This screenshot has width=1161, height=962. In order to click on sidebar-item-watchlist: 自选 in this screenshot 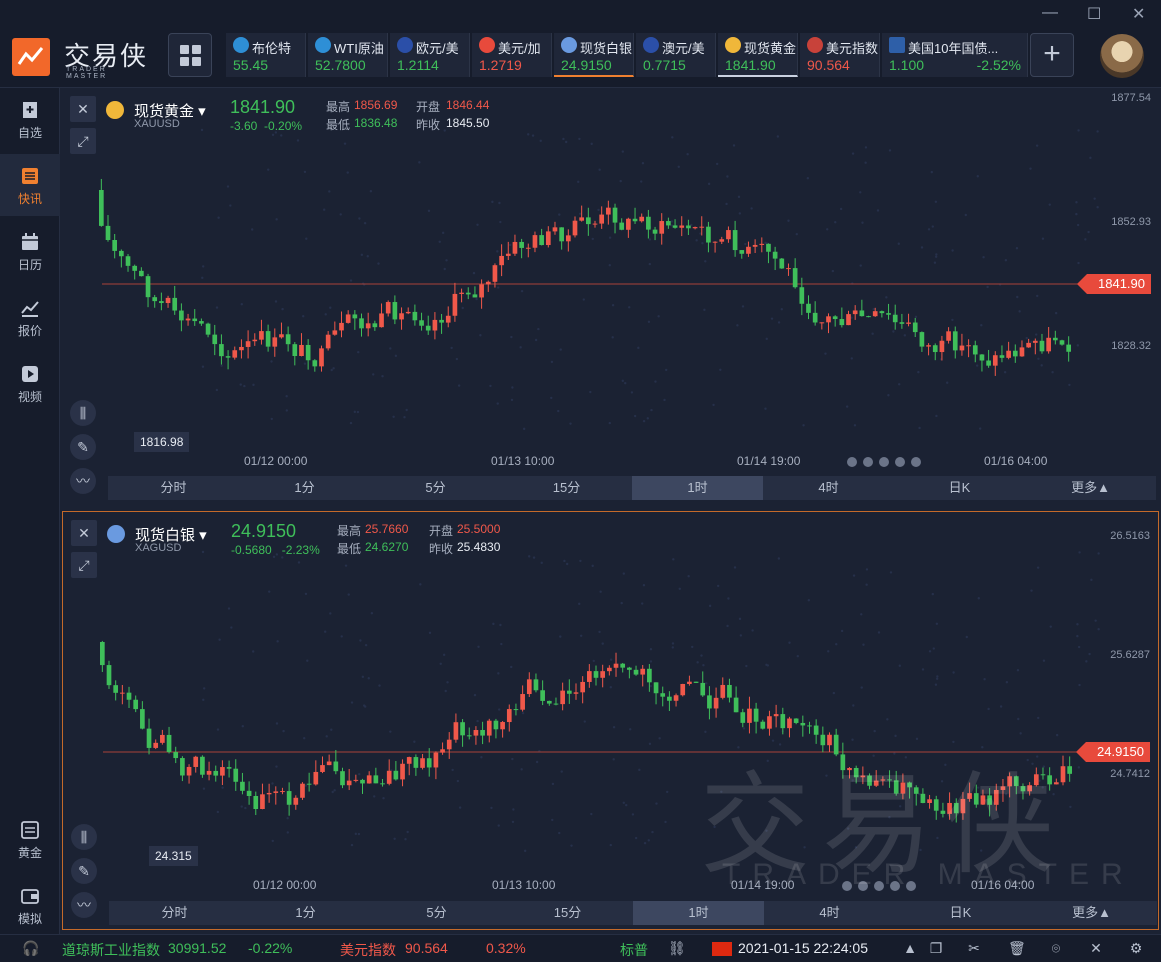, I will do `click(30, 119)`.